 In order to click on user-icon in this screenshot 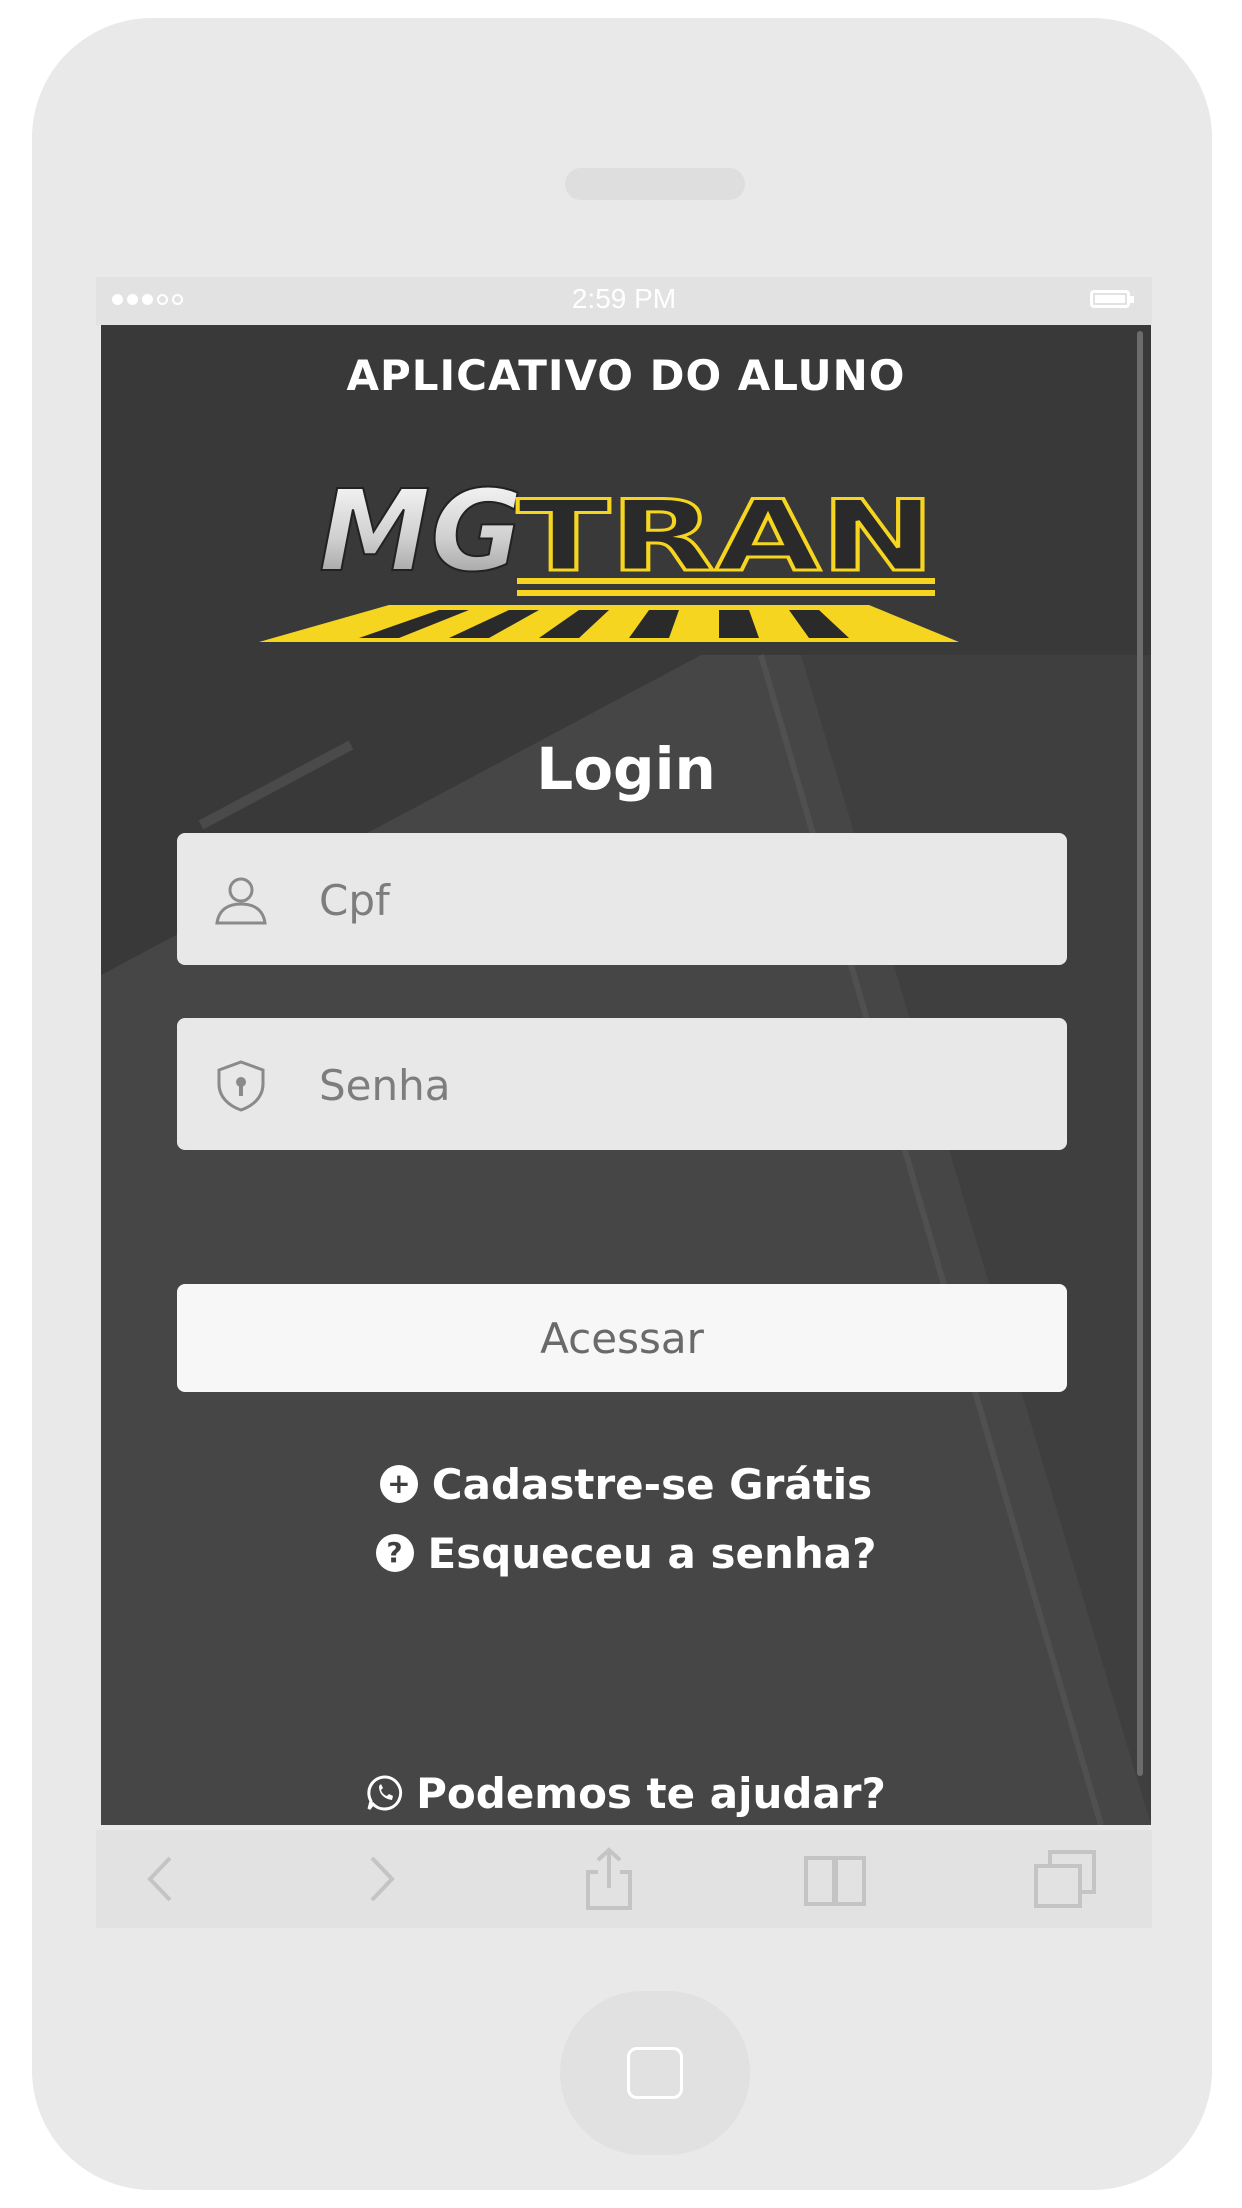, I will do `click(241, 901)`.